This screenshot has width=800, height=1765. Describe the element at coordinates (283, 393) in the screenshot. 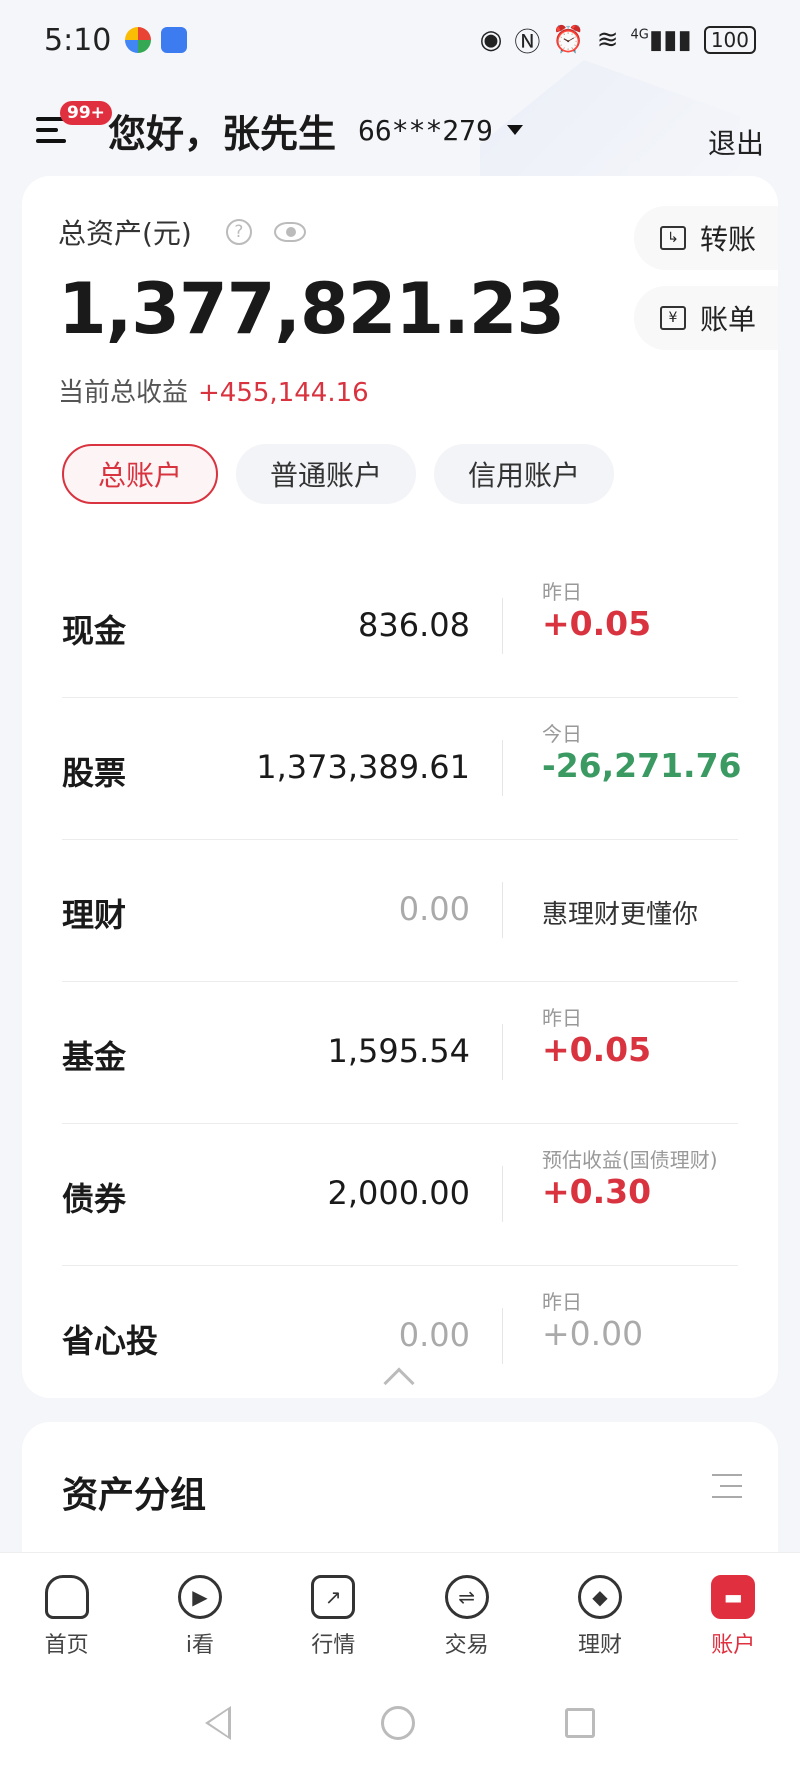

I see `total-income-value: +455,144.16` at that location.